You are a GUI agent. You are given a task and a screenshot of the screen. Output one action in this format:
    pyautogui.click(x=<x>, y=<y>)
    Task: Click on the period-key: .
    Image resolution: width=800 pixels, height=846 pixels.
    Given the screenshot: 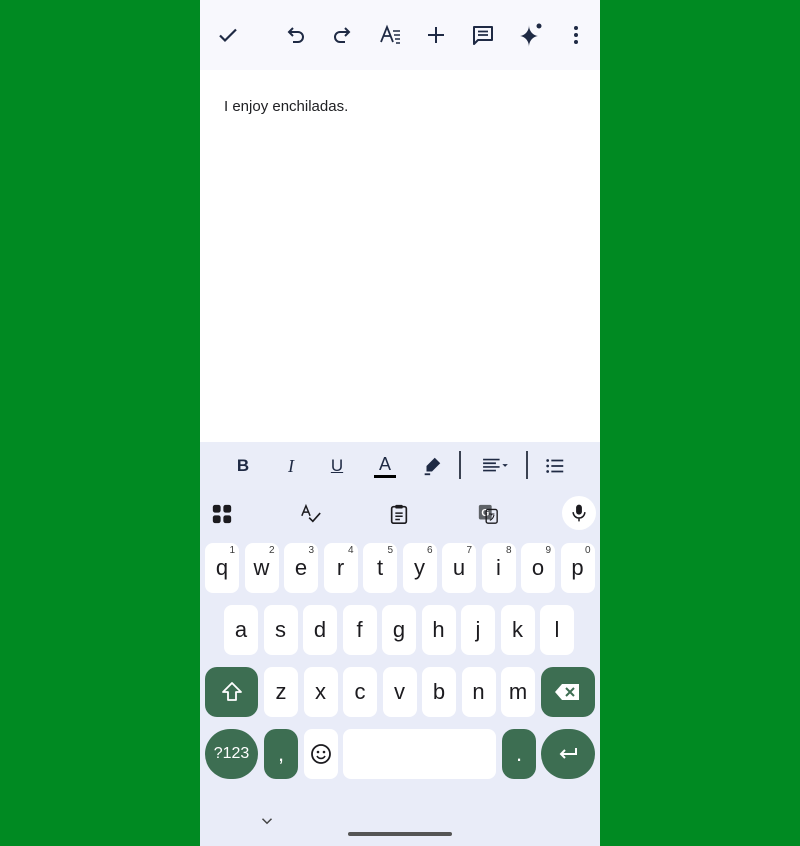 What is the action you would take?
    pyautogui.click(x=519, y=754)
    